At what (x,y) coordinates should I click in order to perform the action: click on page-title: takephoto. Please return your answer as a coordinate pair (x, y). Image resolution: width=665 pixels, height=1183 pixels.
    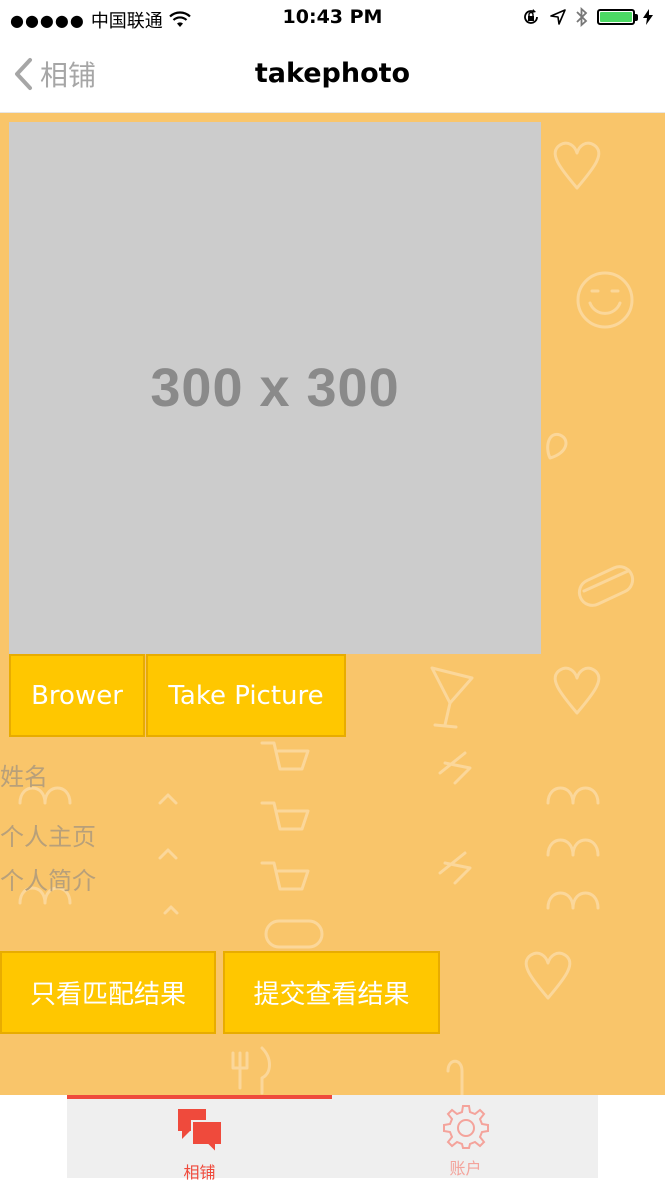
    Looking at the image, I should click on (332, 73).